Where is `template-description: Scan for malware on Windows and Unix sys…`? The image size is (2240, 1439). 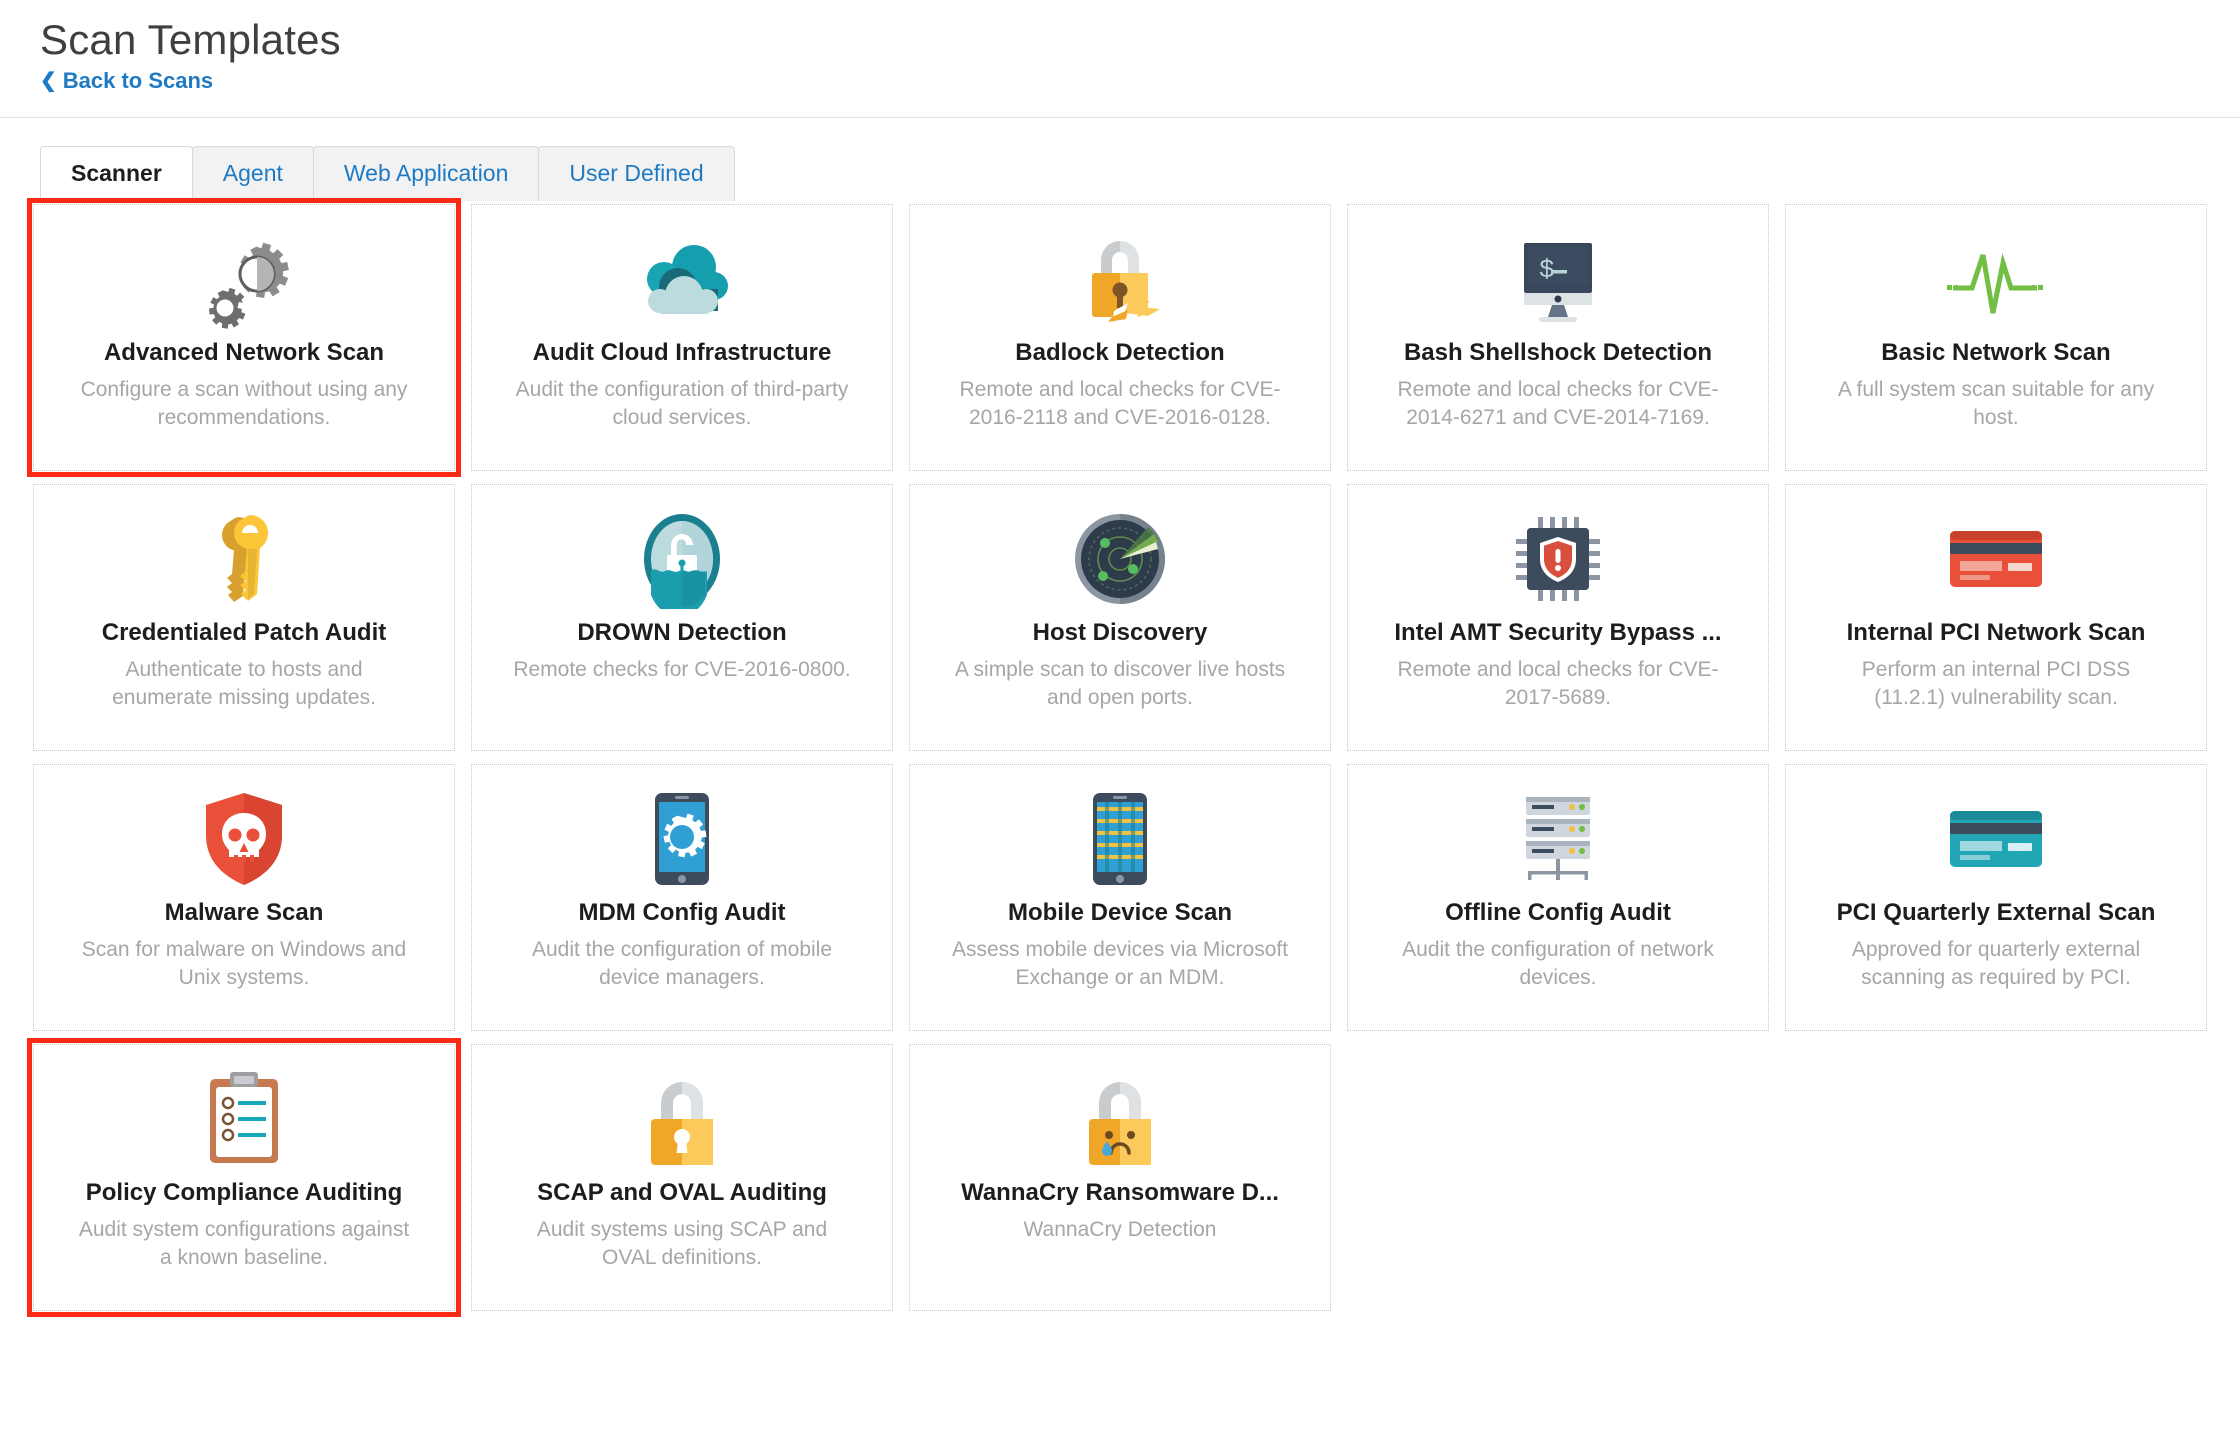 template-description: Scan for malware on Windows and Unix sys… is located at coordinates (244, 963).